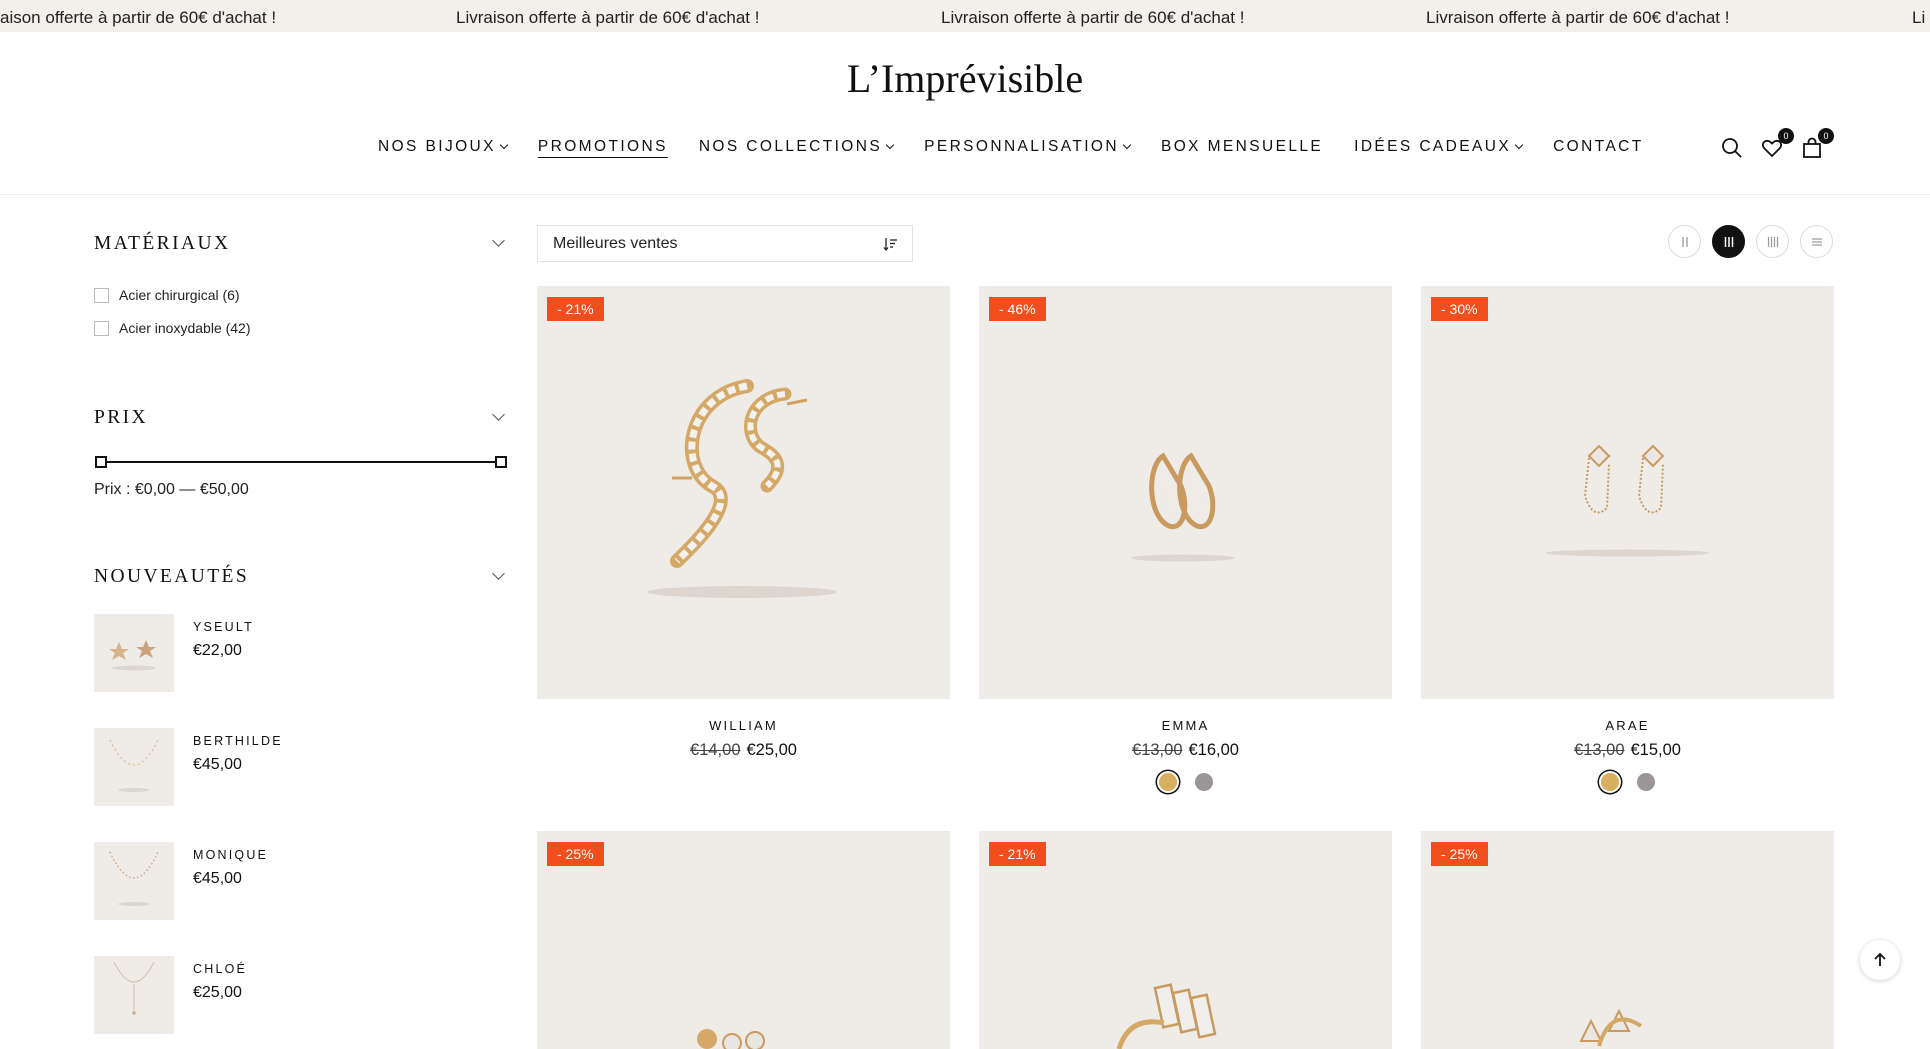  Describe the element at coordinates (1183, 507) in the screenshot. I see `huggie-earrings-image` at that location.